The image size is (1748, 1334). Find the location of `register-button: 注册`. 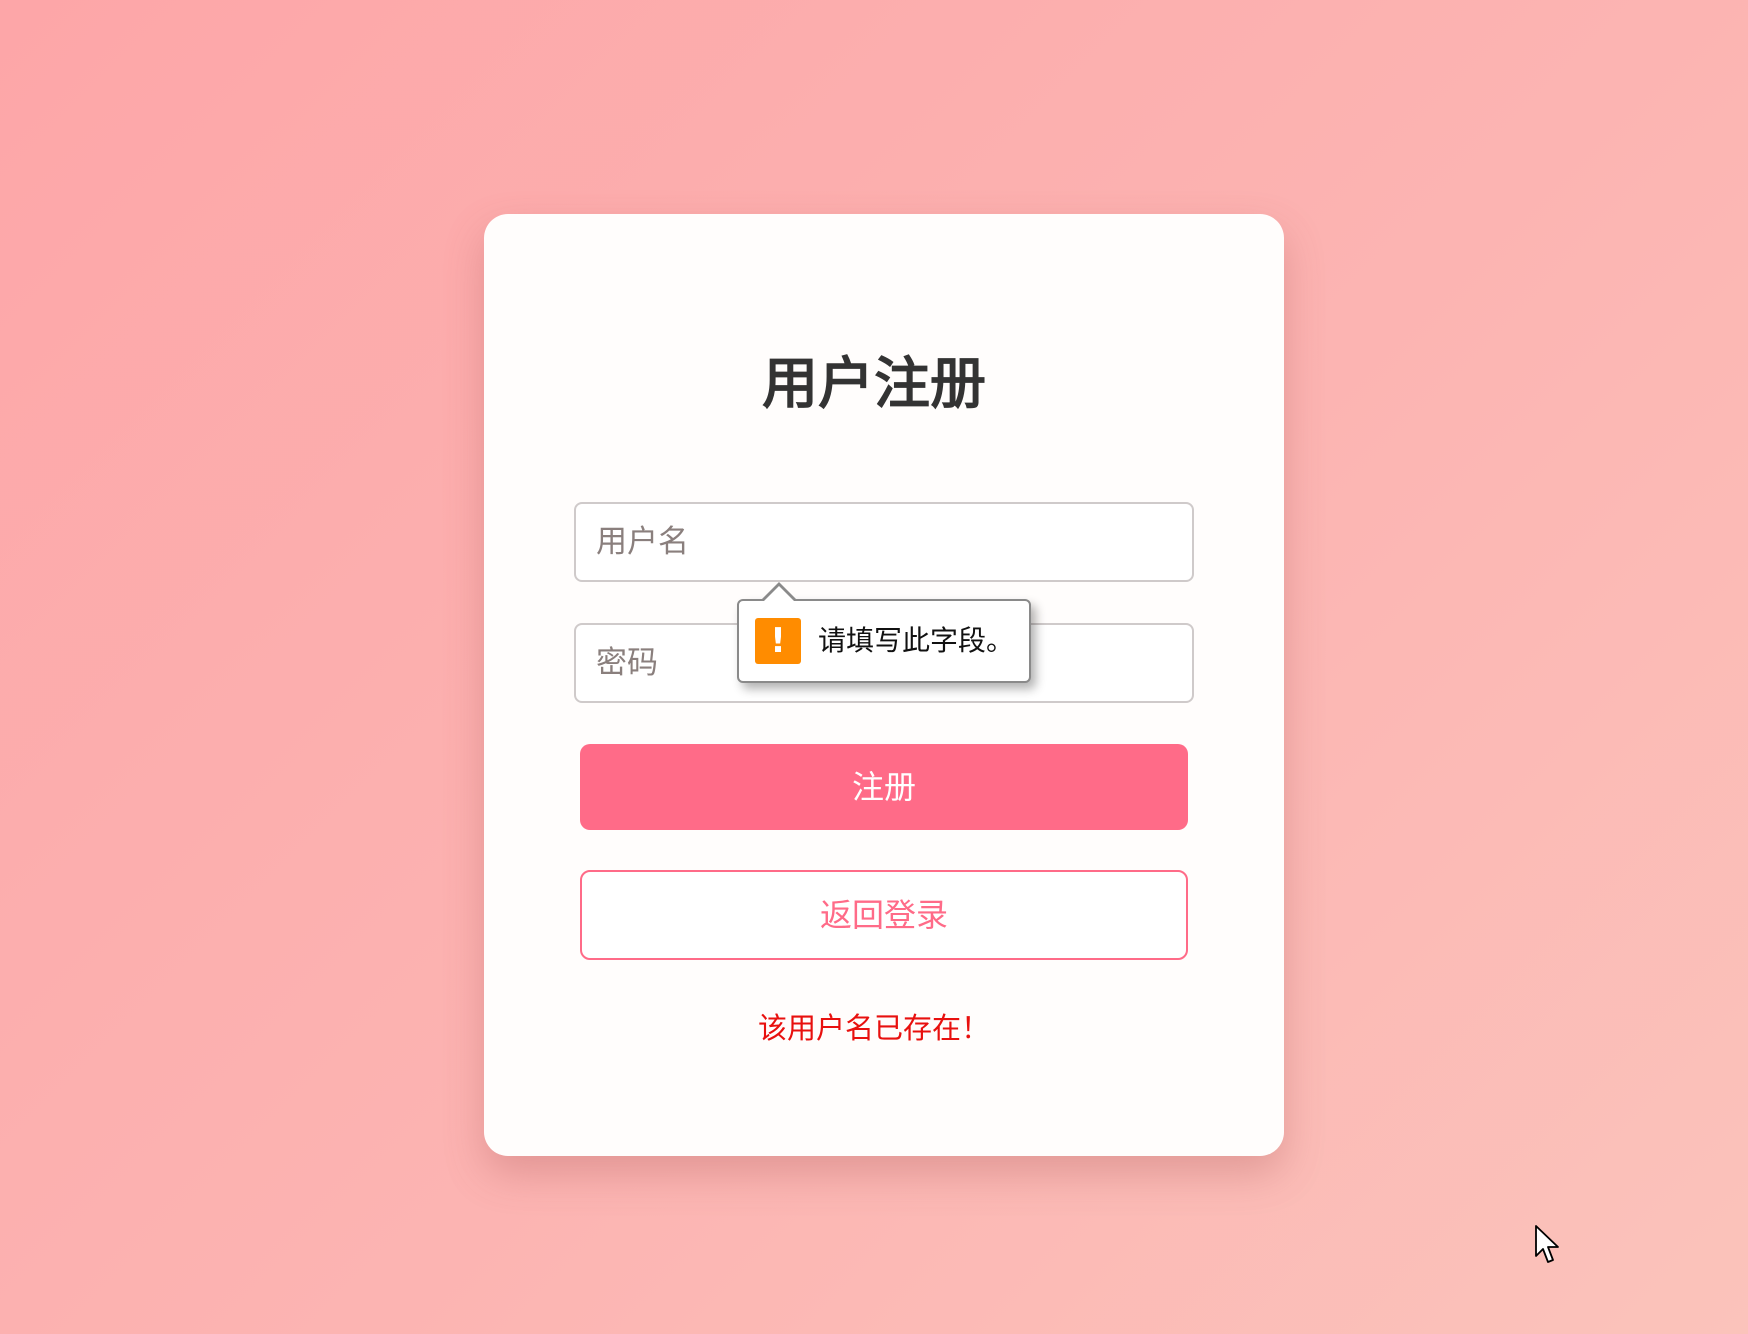

register-button: 注册 is located at coordinates (884, 787).